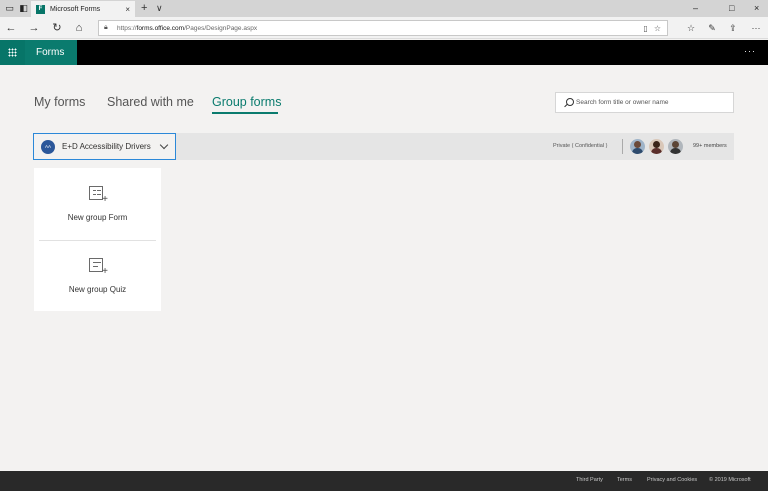 The image size is (768, 491). I want to click on card-label: New group Quiz, so click(97, 289).